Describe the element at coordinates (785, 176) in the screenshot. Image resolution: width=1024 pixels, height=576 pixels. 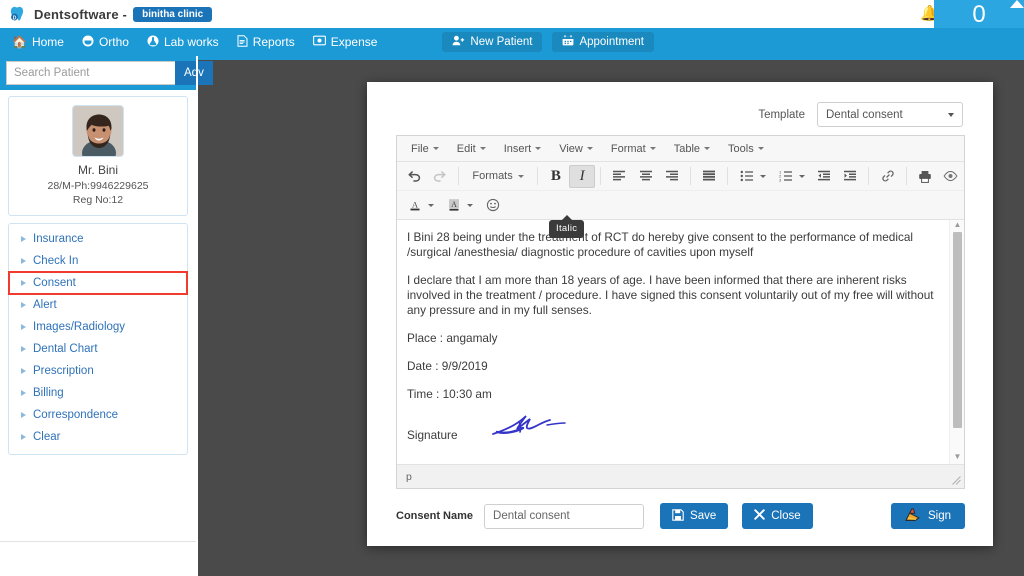
I see `numbered-list-icon: 123` at that location.